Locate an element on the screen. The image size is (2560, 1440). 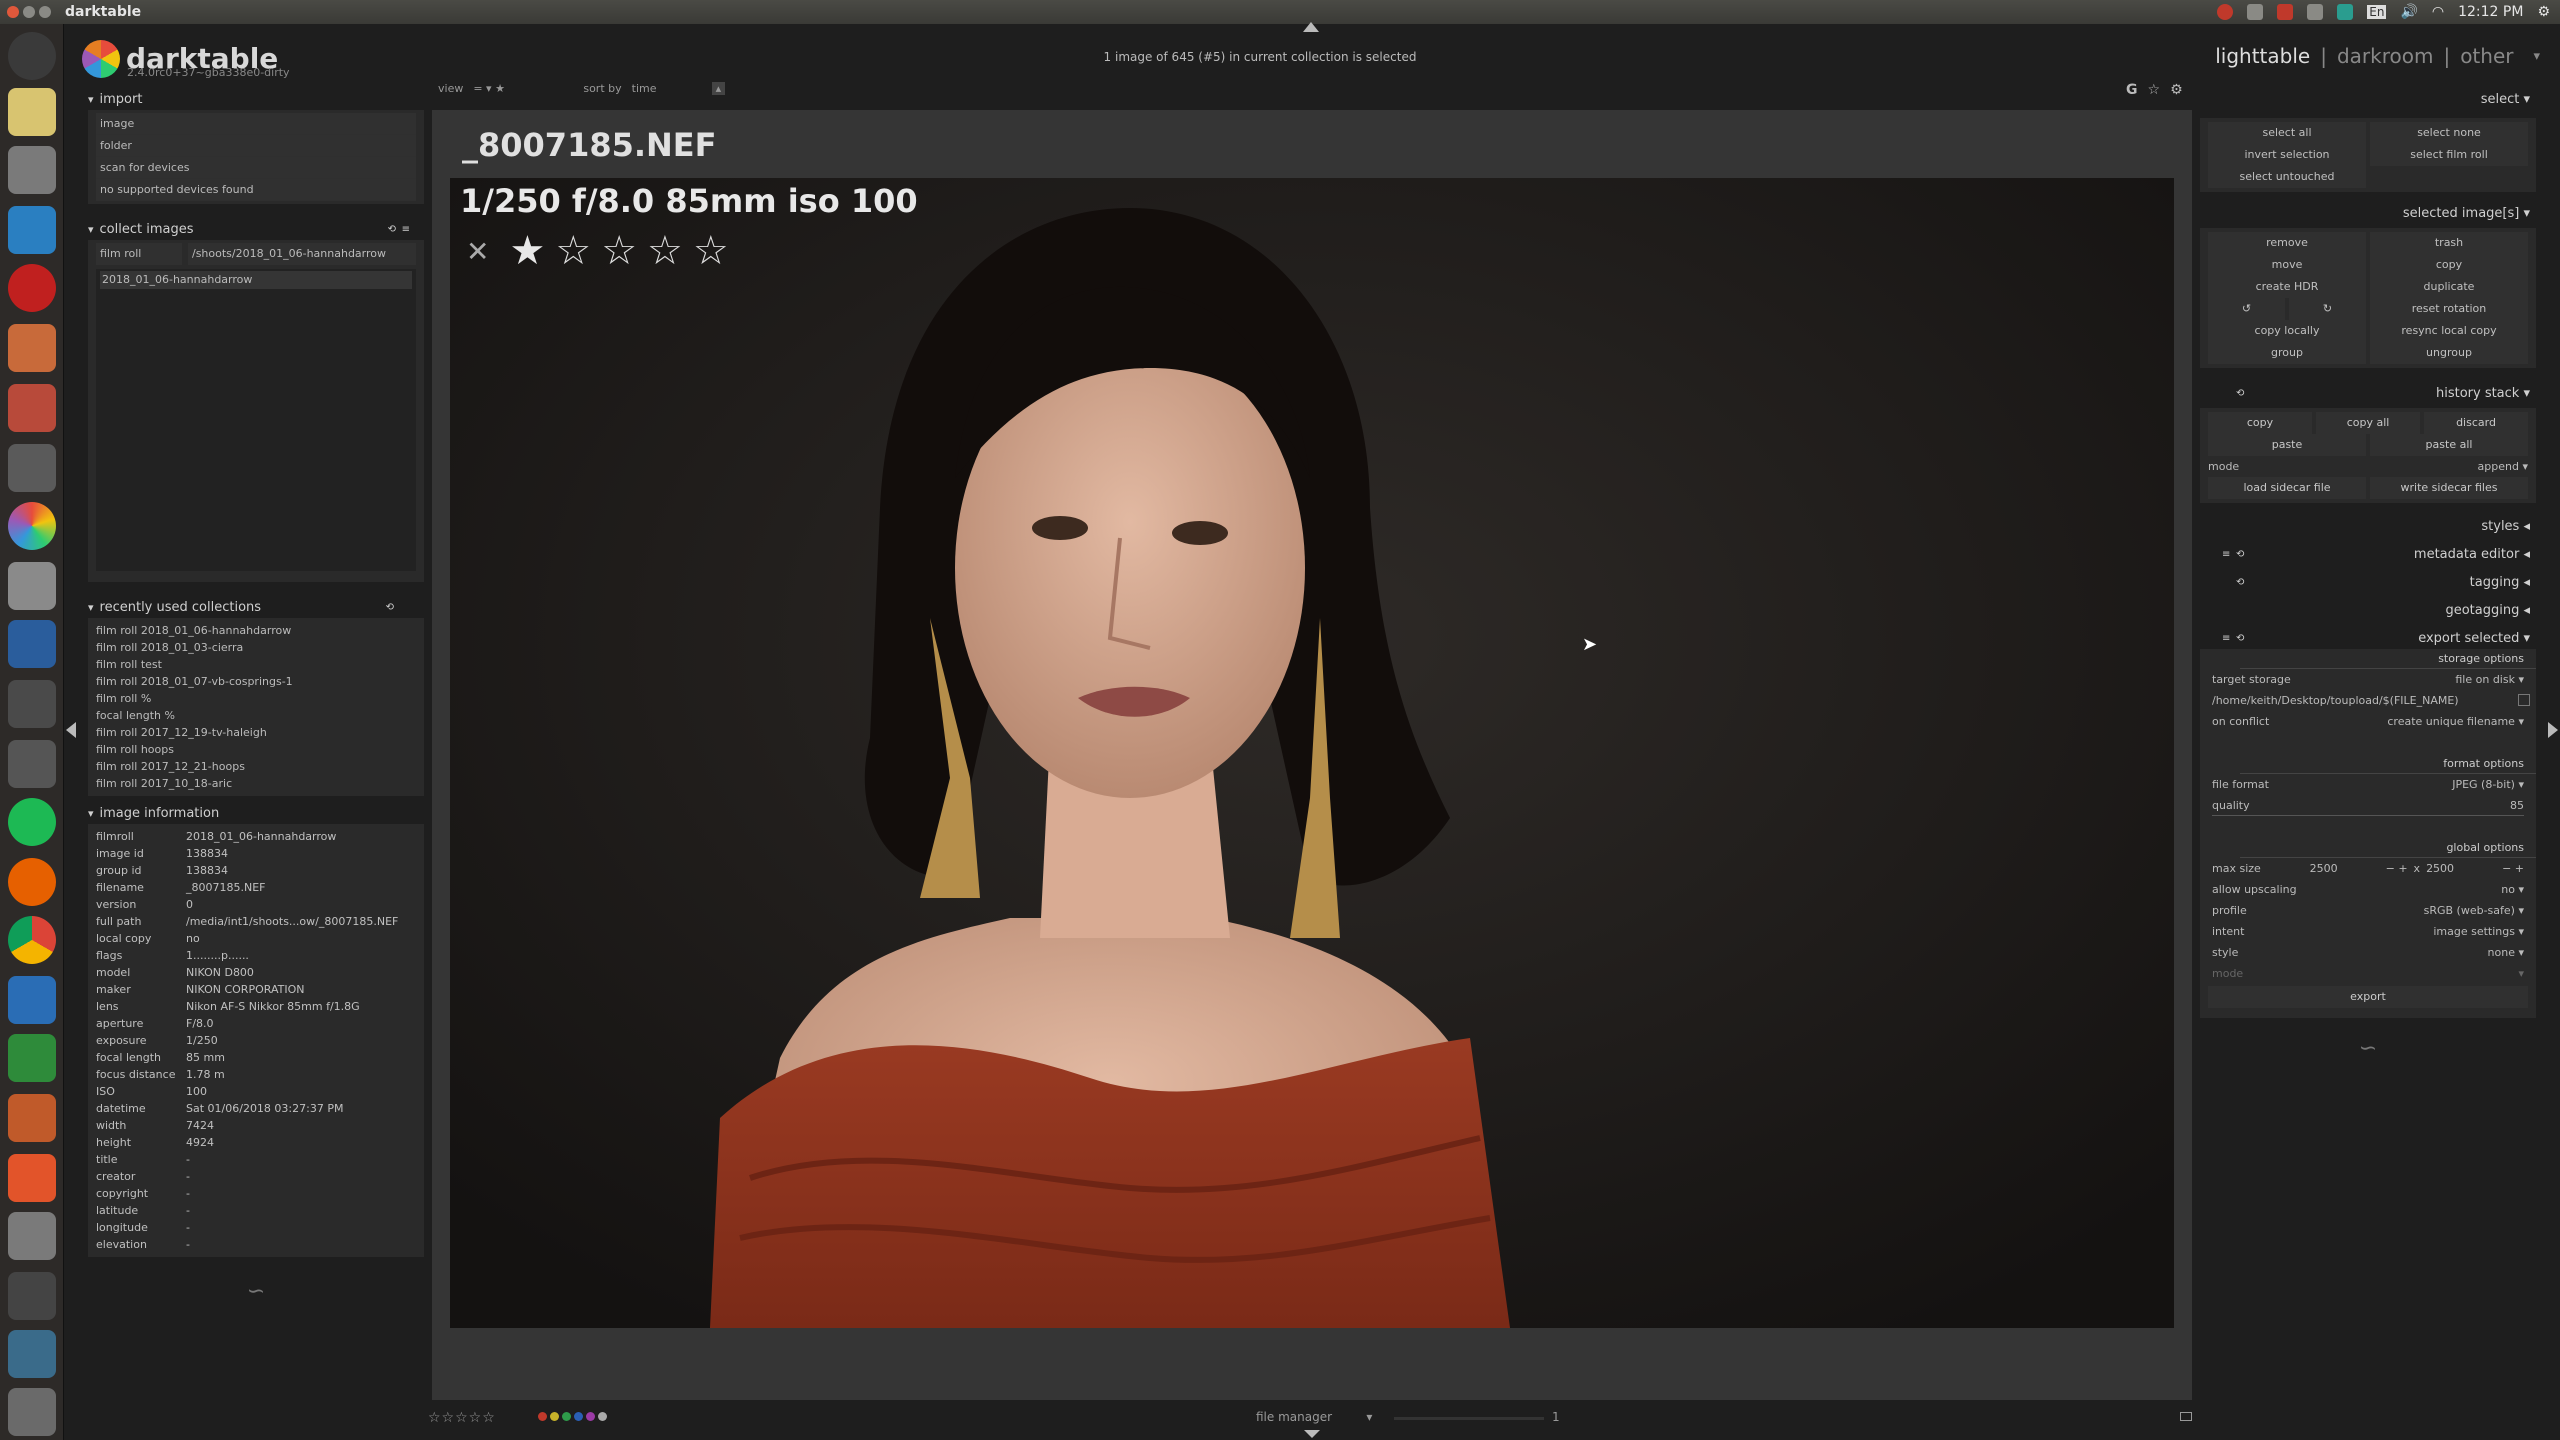
red-label-icon is located at coordinates (542, 1416).